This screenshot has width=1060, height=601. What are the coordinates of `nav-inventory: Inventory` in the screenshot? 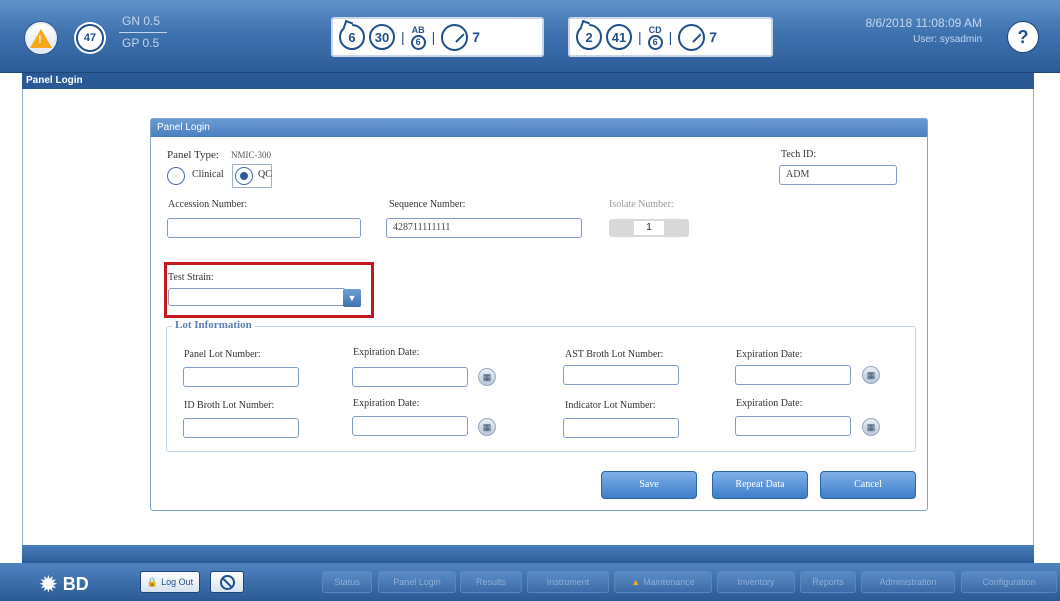 It's located at (756, 582).